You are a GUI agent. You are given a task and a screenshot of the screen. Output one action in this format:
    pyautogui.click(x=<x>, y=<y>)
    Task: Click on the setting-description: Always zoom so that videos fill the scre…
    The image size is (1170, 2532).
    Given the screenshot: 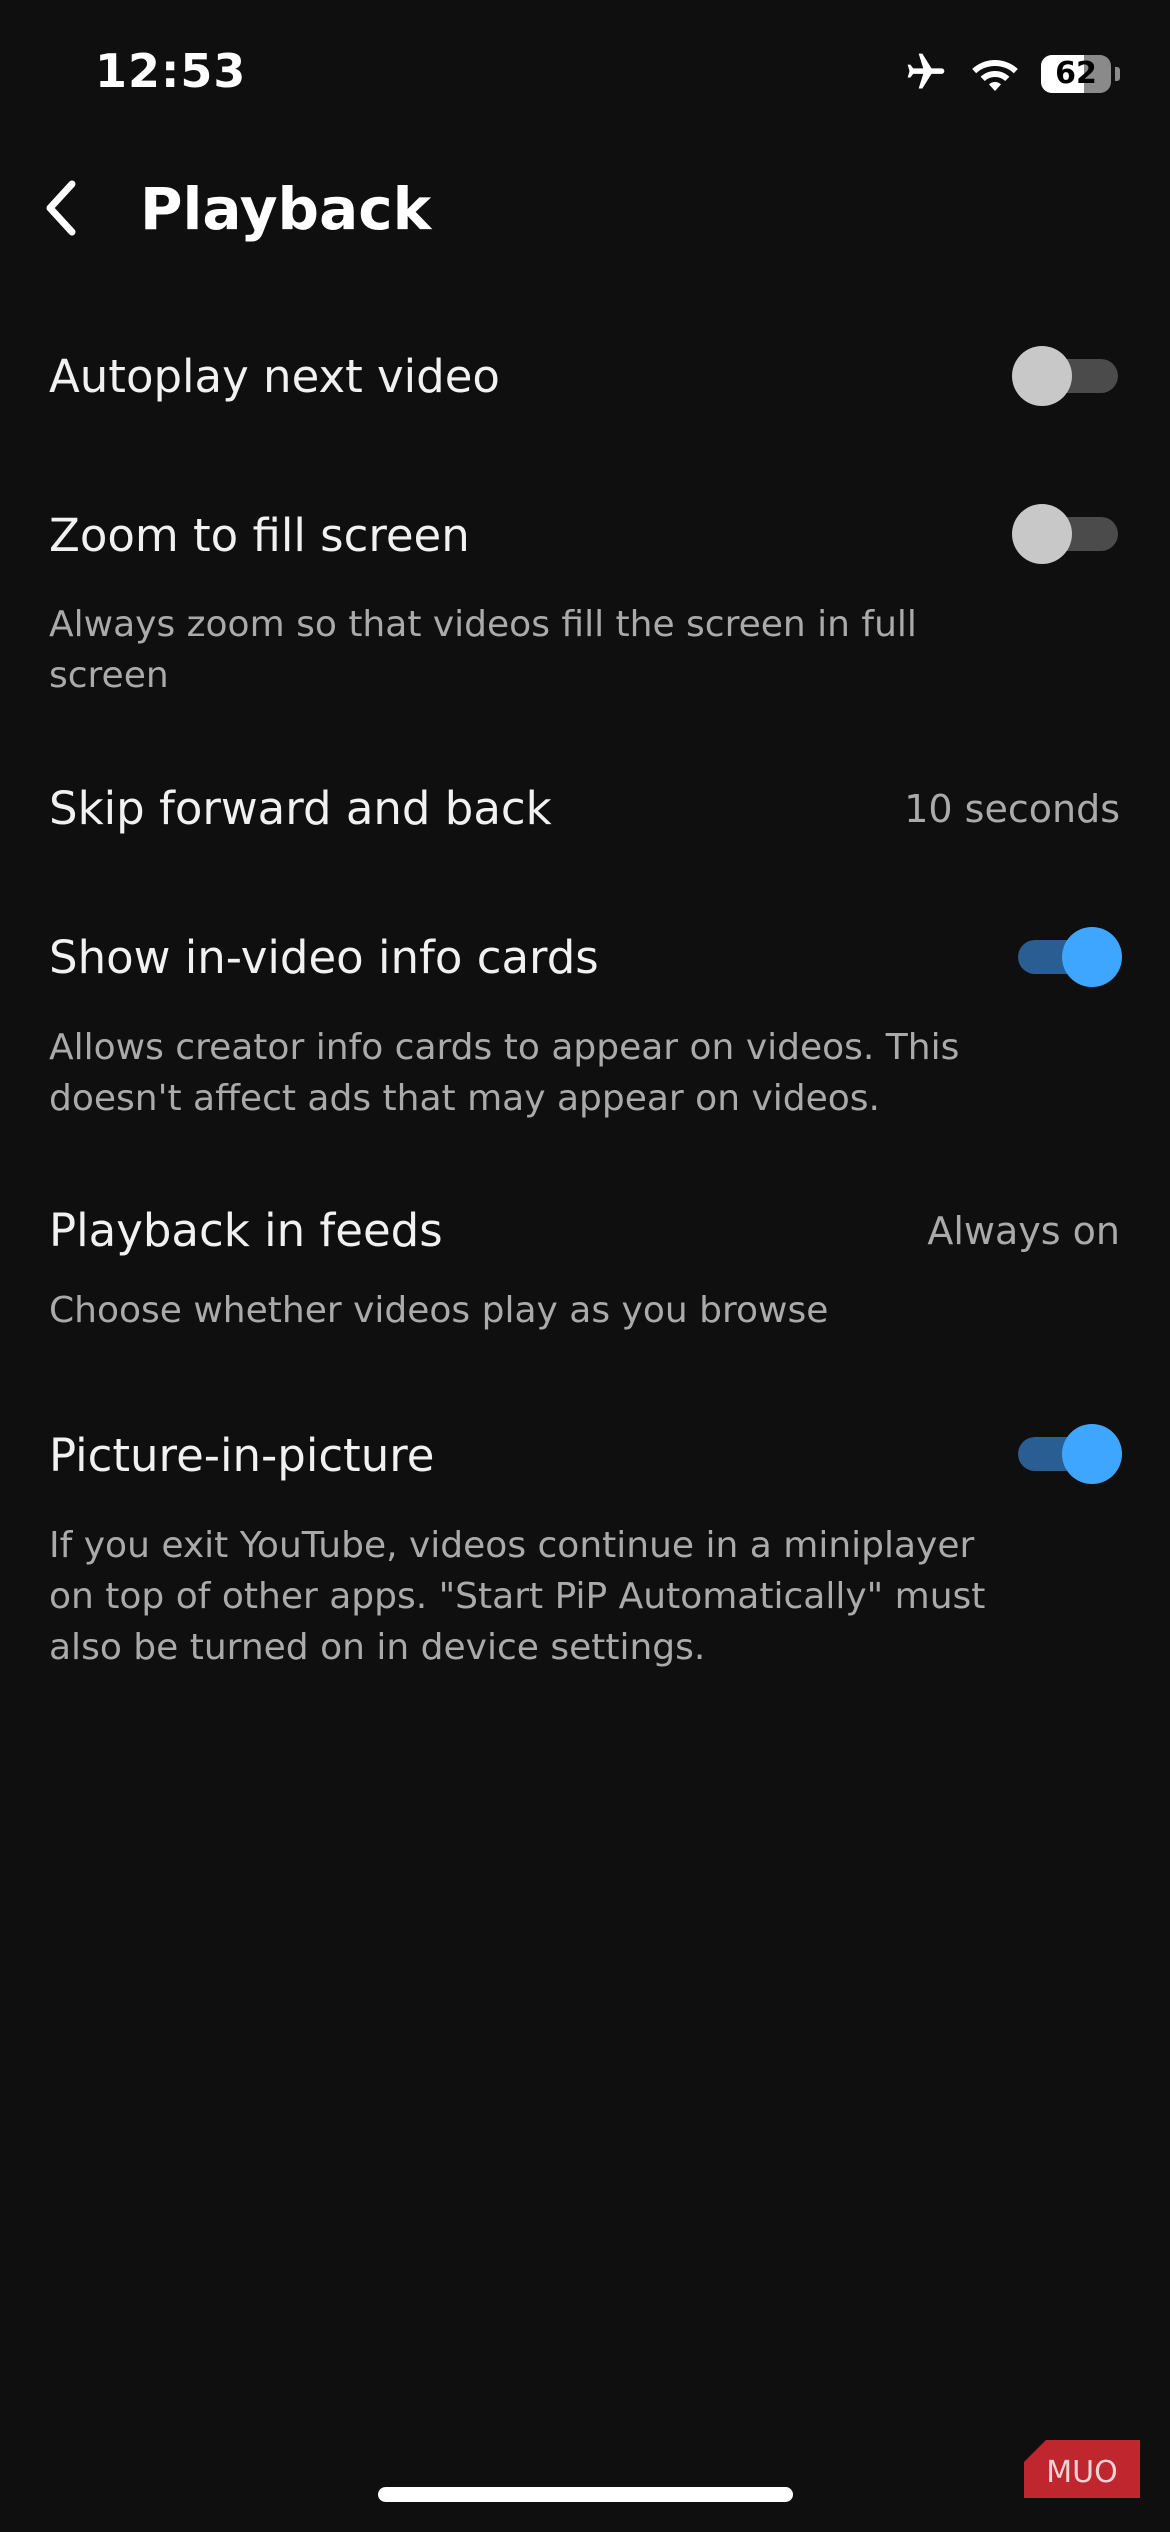 What is the action you would take?
    pyautogui.click(x=483, y=650)
    